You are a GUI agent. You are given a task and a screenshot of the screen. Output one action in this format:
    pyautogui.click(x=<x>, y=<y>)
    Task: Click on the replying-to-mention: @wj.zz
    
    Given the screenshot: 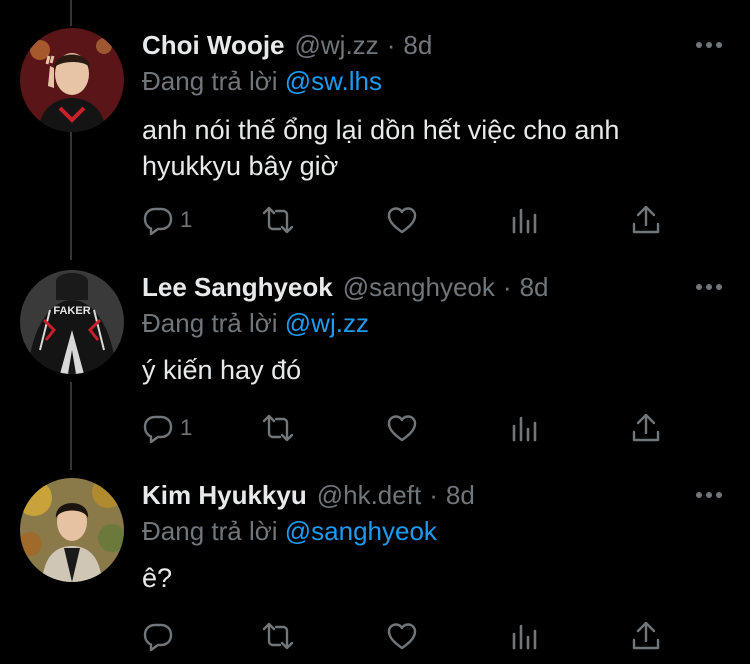 What is the action you would take?
    pyautogui.click(x=327, y=323)
    